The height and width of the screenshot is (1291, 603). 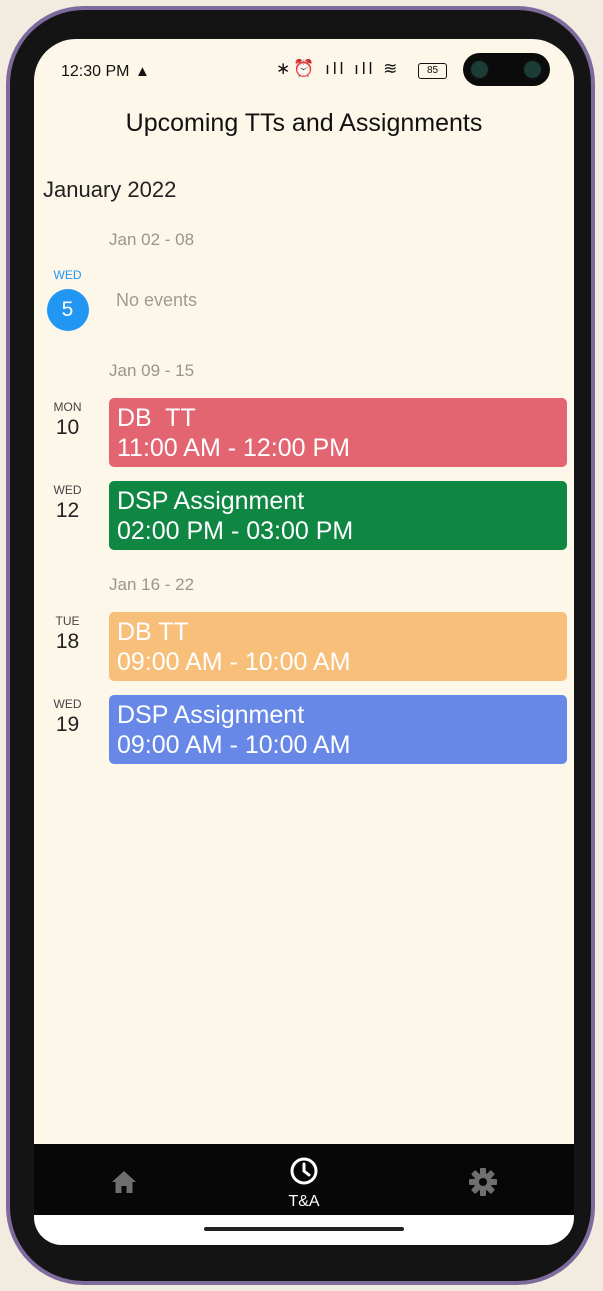 What do you see at coordinates (304, 1201) in the screenshot?
I see `nav-ta-label: T&A` at bounding box center [304, 1201].